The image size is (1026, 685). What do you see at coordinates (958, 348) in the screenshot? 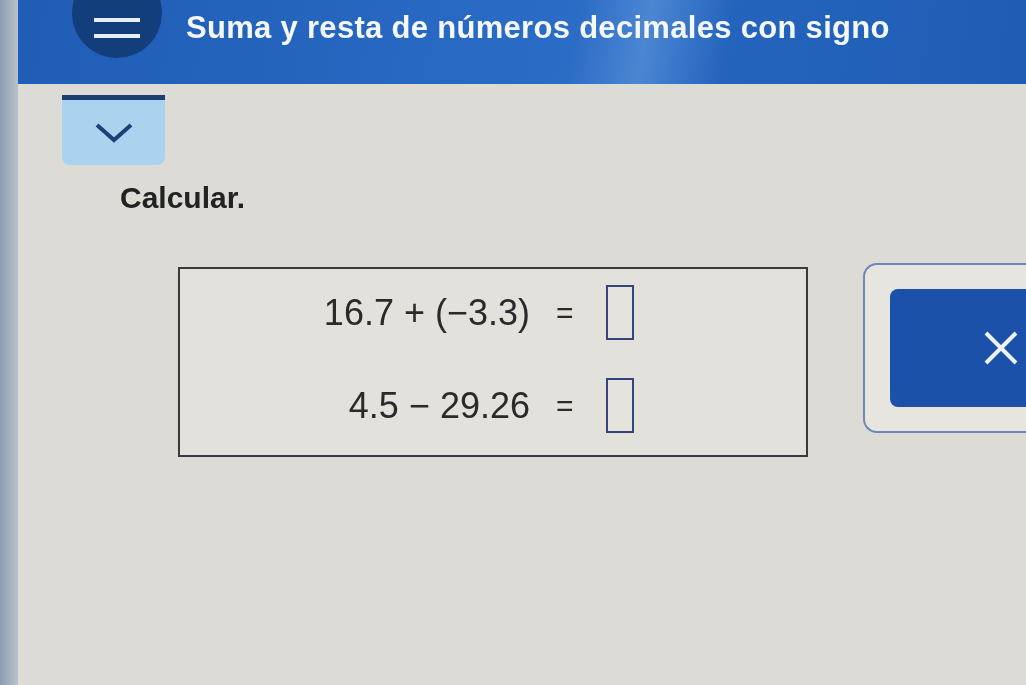
I see `clear-button` at bounding box center [958, 348].